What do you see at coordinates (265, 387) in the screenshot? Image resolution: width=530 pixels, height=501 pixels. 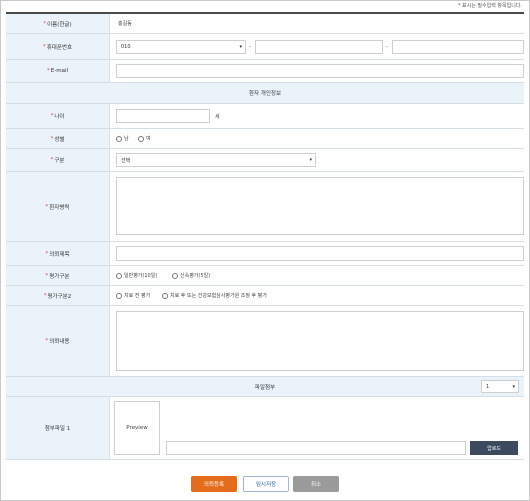 I see `section-attachments: 파일첨부` at bounding box center [265, 387].